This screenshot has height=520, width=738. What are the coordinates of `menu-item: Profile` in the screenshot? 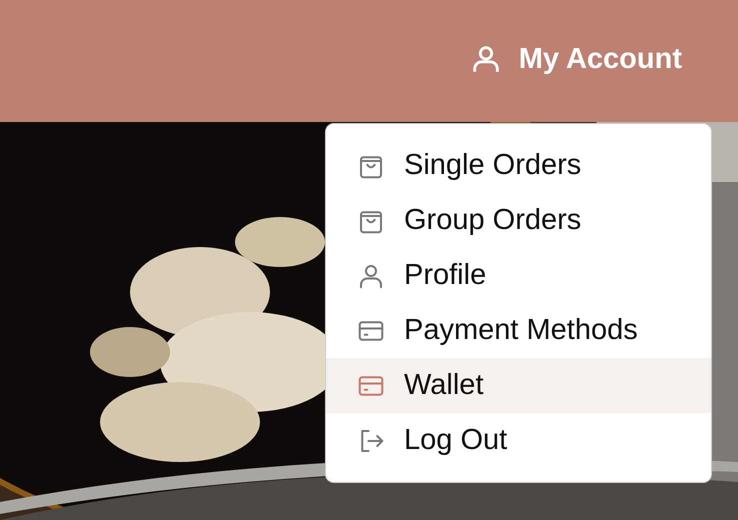 It's located at (518, 275).